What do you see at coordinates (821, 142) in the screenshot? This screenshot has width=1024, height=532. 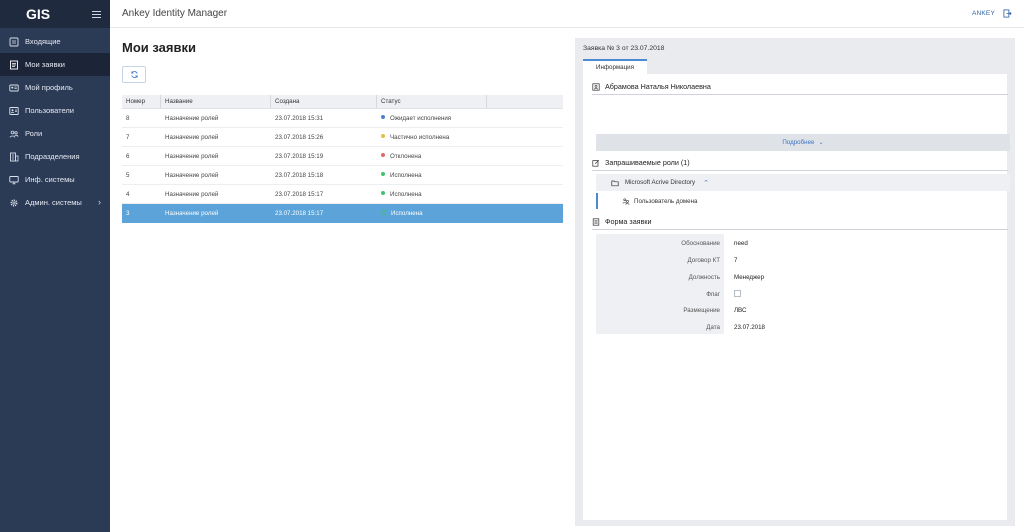 I see `chevron-down-icon: ⌄` at bounding box center [821, 142].